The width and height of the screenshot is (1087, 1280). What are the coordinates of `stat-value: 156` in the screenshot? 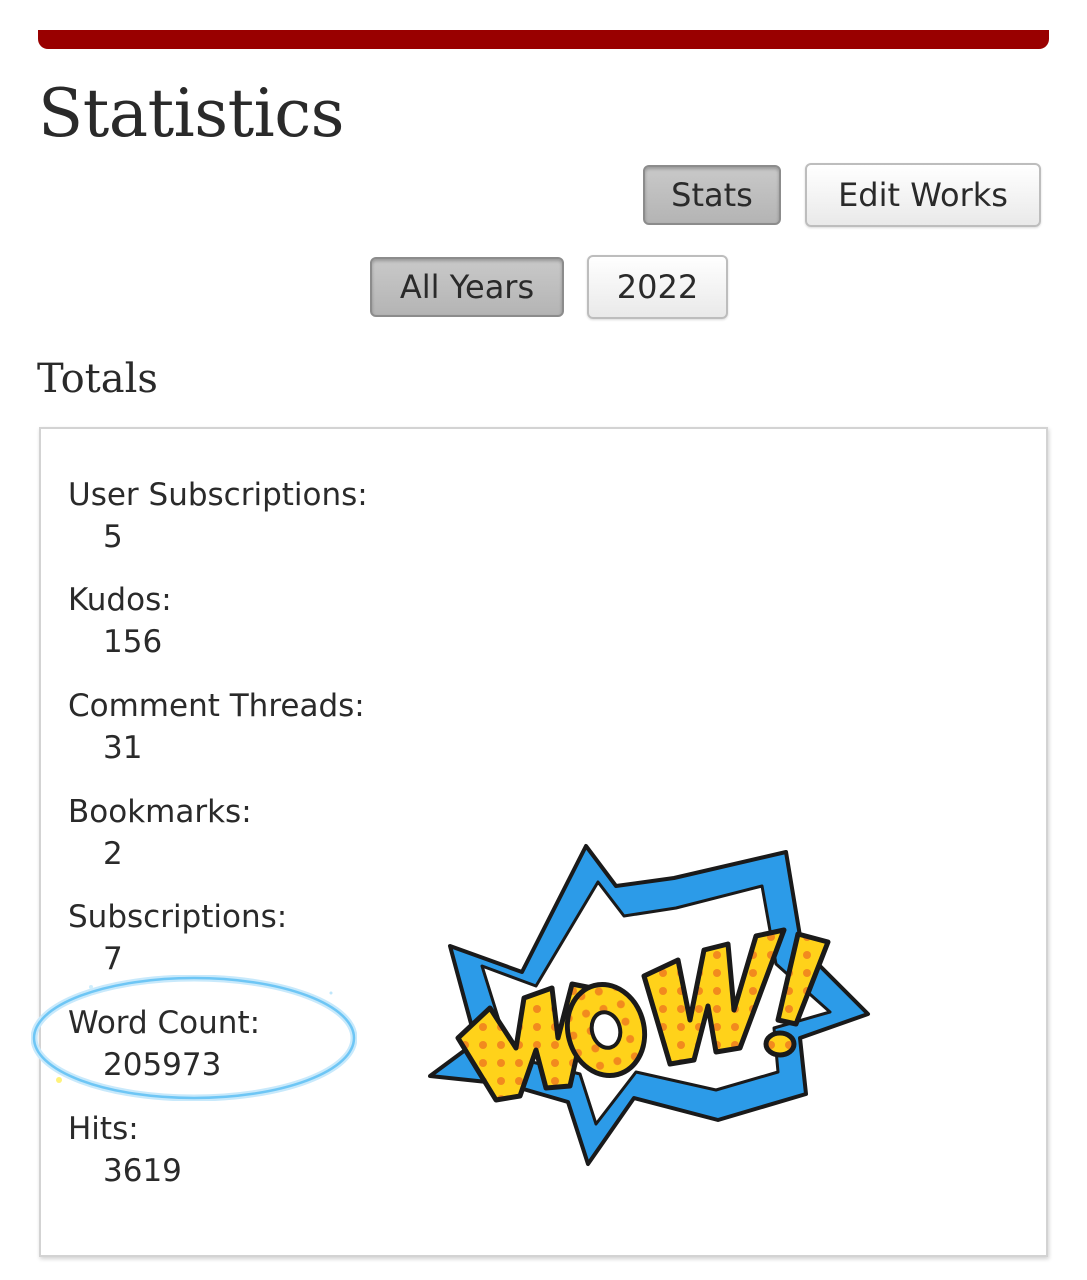 It's located at (133, 642).